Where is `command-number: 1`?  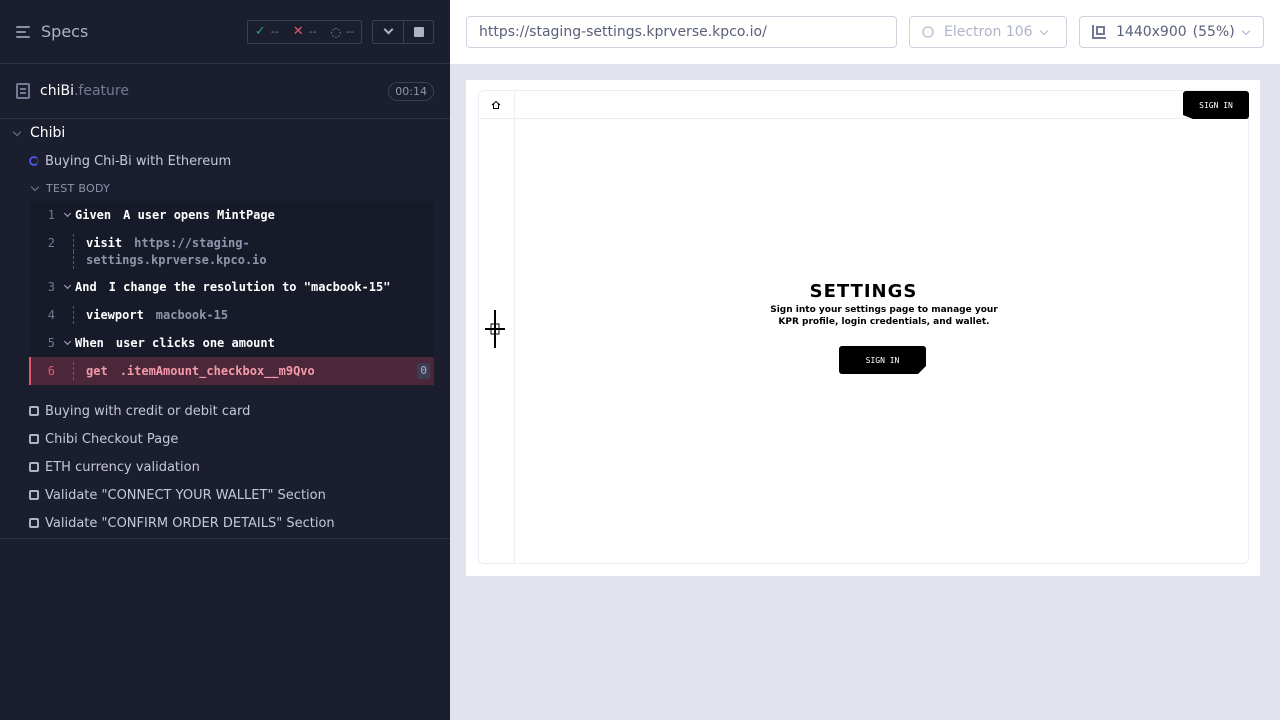 command-number: 1 is located at coordinates (51, 215).